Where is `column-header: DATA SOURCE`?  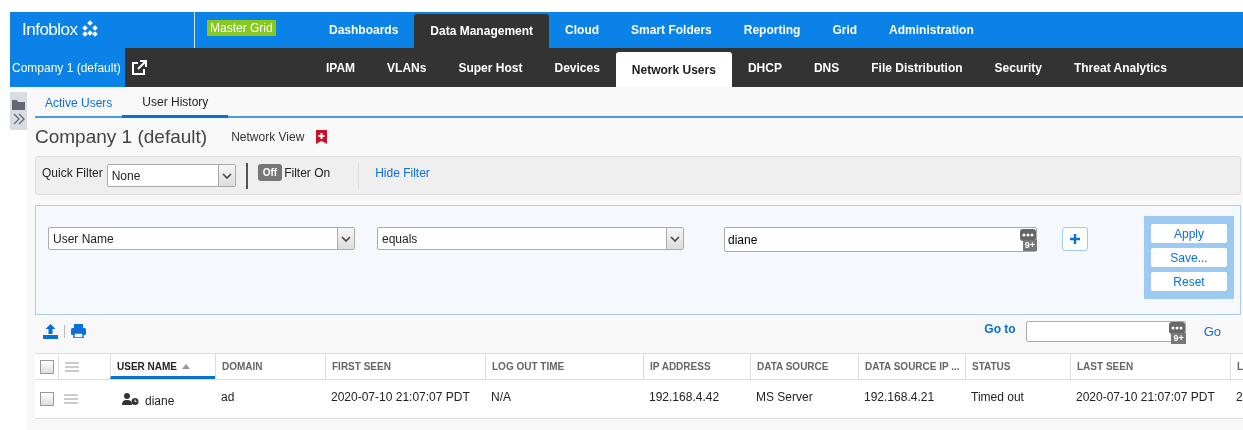
column-header: DATA SOURCE is located at coordinates (804, 366).